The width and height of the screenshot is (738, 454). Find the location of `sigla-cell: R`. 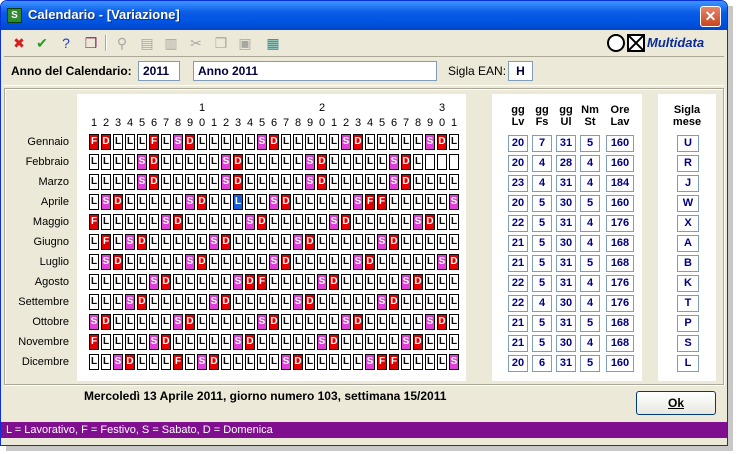

sigla-cell: R is located at coordinates (688, 163).